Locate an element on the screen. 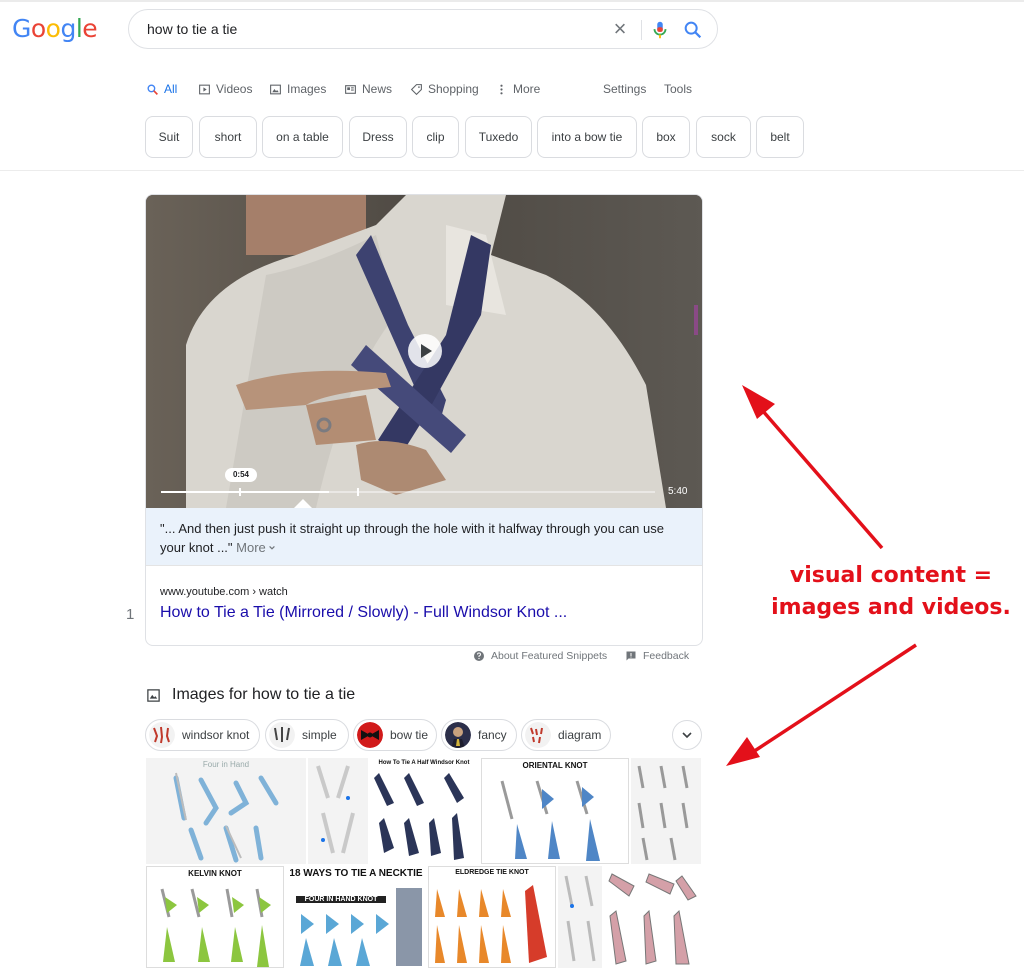  tag-icon is located at coordinates (416, 89).